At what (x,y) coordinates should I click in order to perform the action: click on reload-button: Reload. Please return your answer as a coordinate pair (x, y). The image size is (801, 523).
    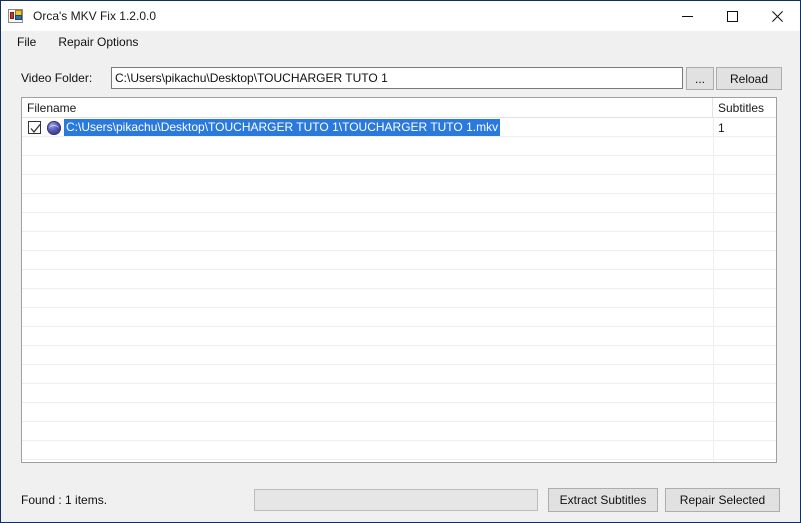
    Looking at the image, I should click on (749, 78).